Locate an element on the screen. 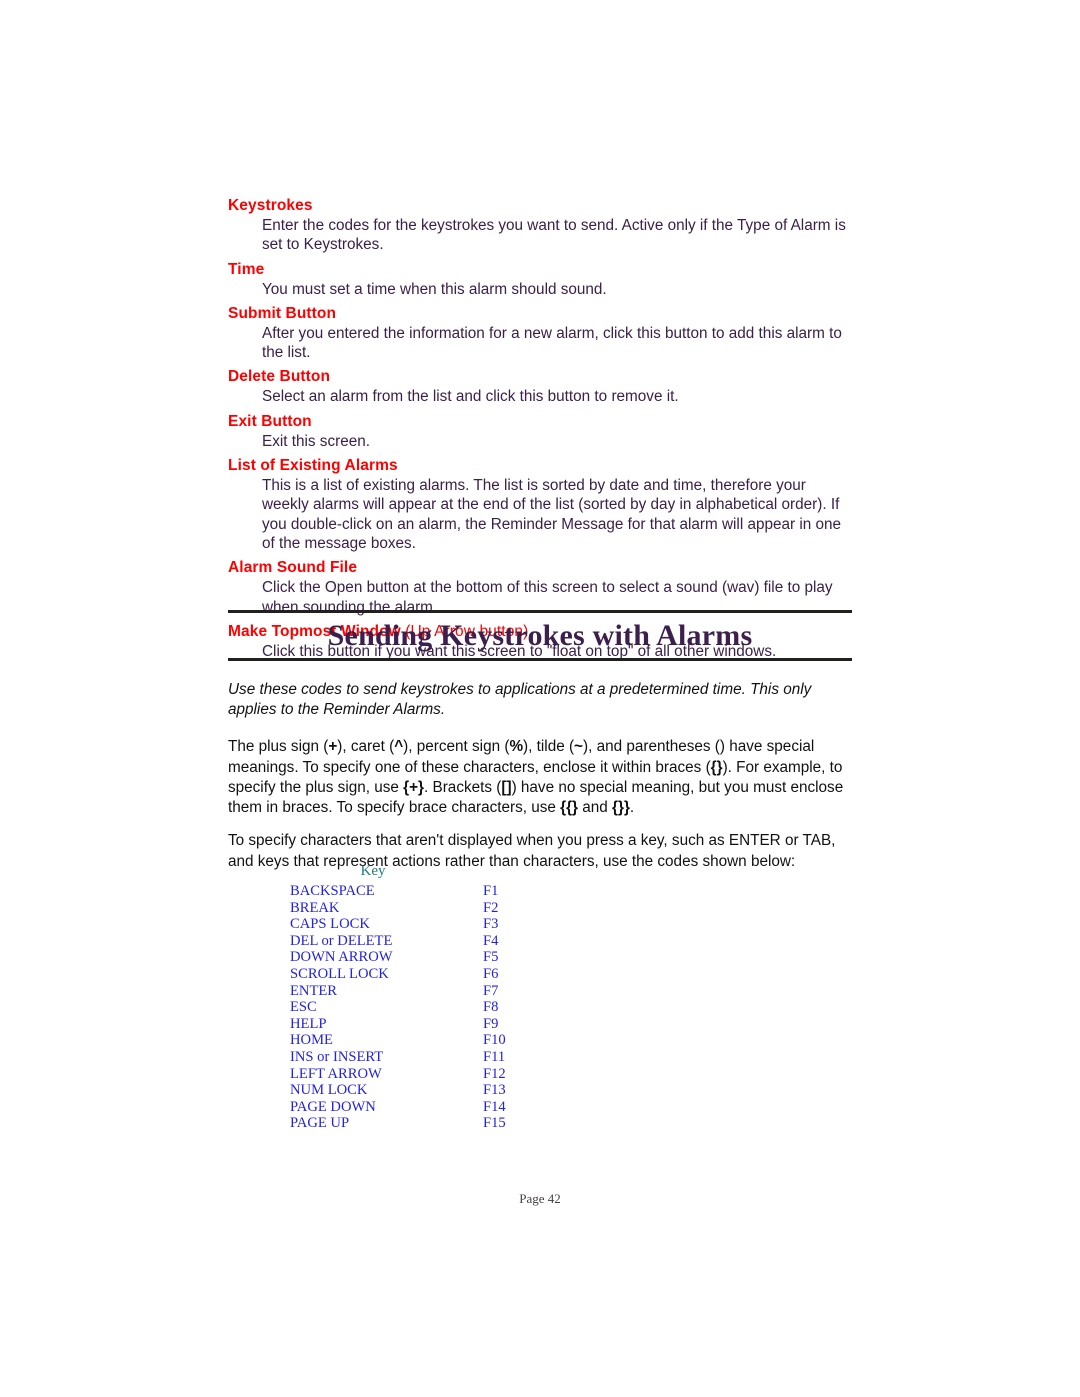 Image resolution: width=1080 pixels, height=1397 pixels. text-fragment: ), percent sign ( is located at coordinates (456, 747).